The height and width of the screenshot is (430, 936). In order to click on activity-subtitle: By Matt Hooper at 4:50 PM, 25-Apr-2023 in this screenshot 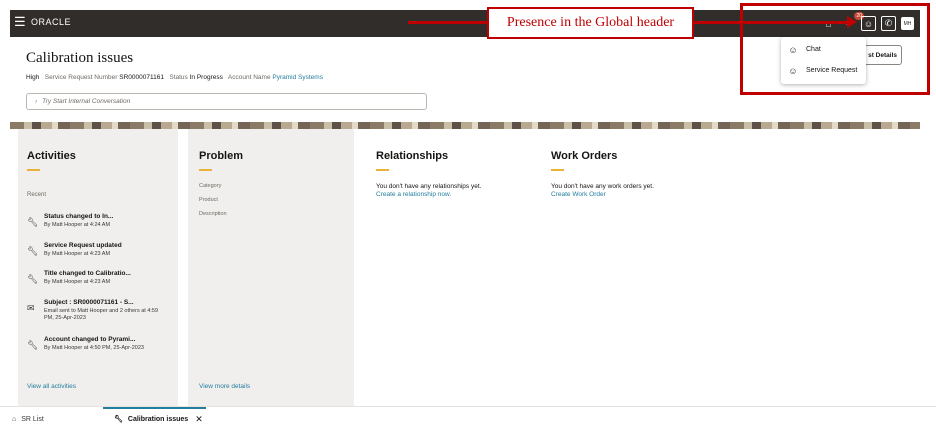, I will do `click(94, 348)`.